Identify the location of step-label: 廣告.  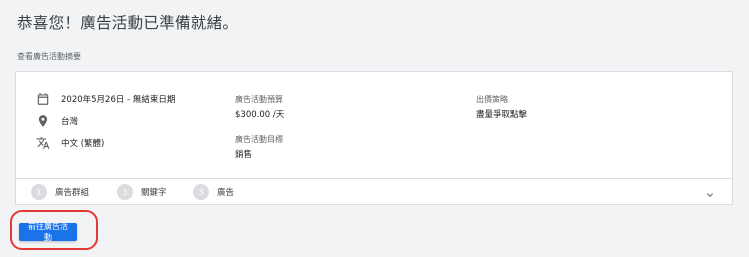
(226, 193).